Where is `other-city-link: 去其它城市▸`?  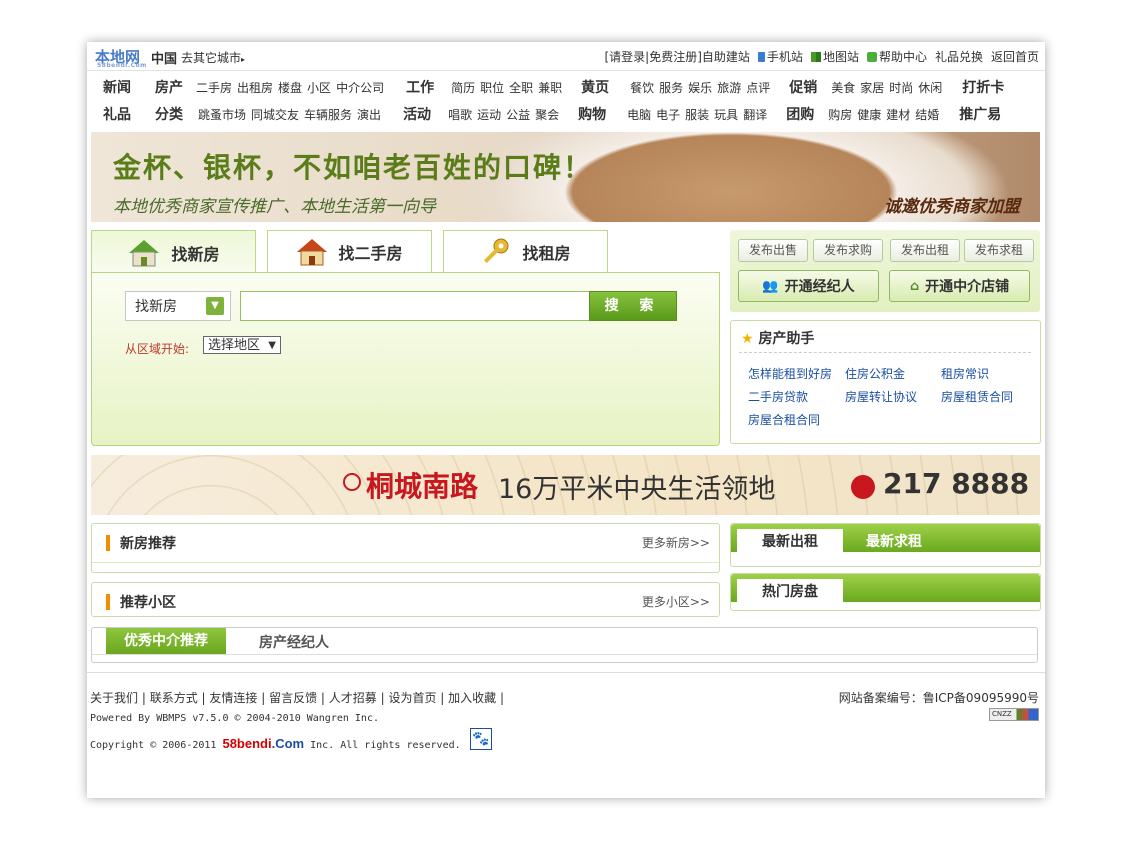 other-city-link: 去其它城市▸ is located at coordinates (213, 57).